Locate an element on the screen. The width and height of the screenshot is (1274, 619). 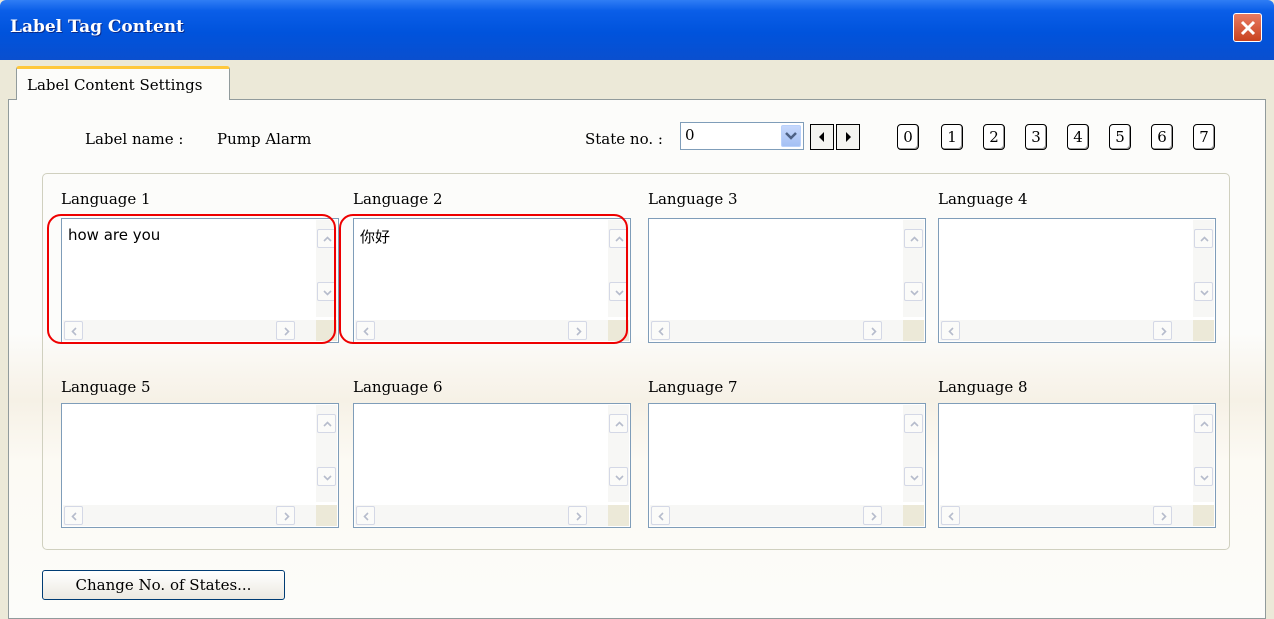
language-6-label: Language 6 is located at coordinates (398, 387).